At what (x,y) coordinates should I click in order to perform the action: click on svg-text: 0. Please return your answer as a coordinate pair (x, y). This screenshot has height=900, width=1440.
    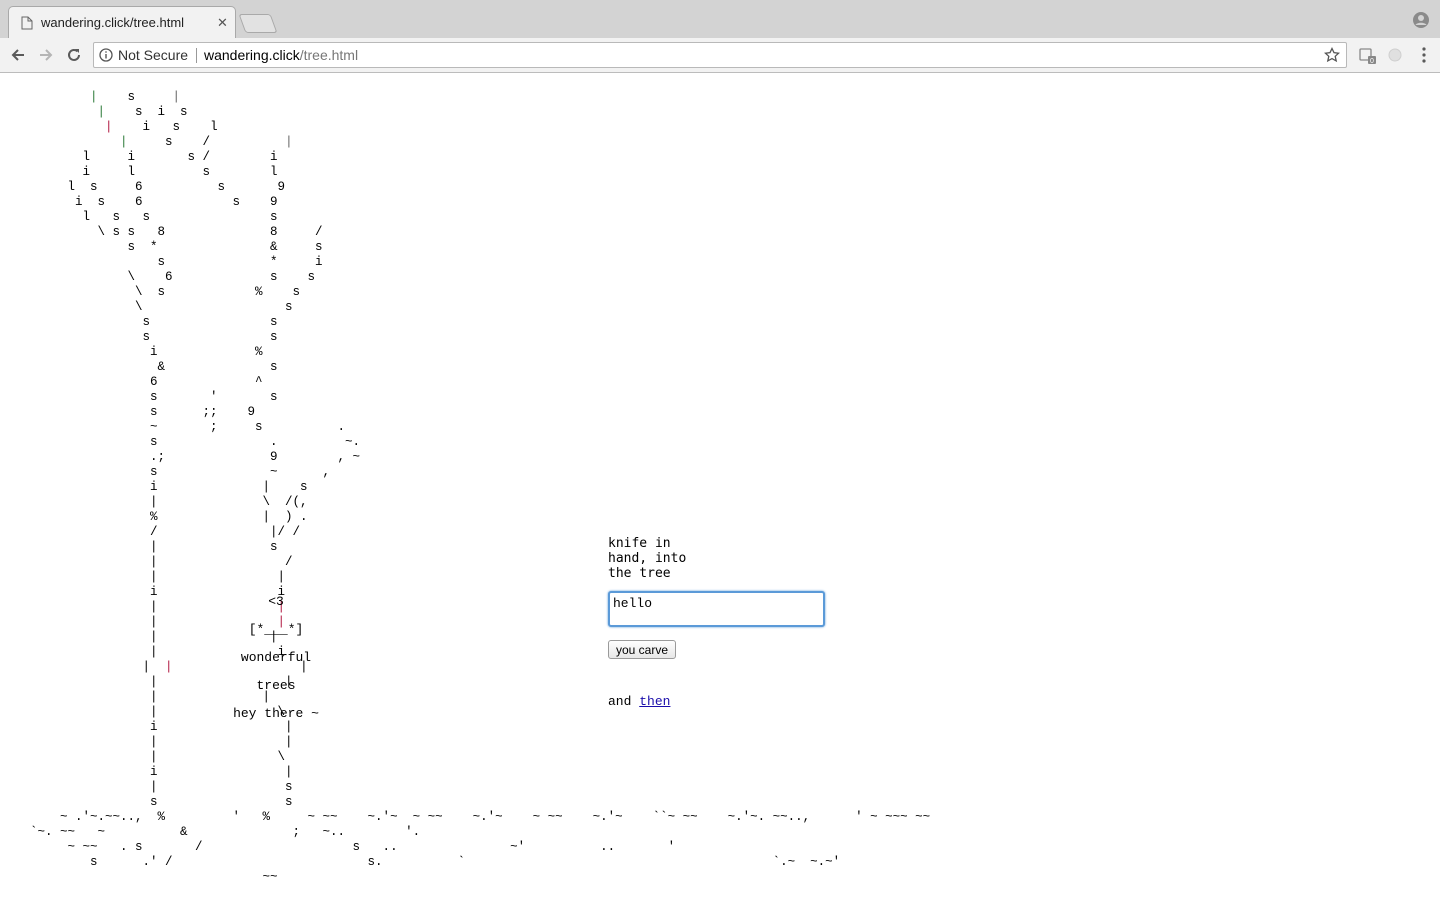
    Looking at the image, I should click on (1372, 61).